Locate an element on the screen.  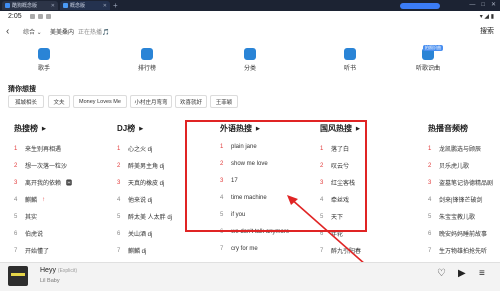
new-feature-badge: 拍照识曲 is located at coordinates (433, 48).